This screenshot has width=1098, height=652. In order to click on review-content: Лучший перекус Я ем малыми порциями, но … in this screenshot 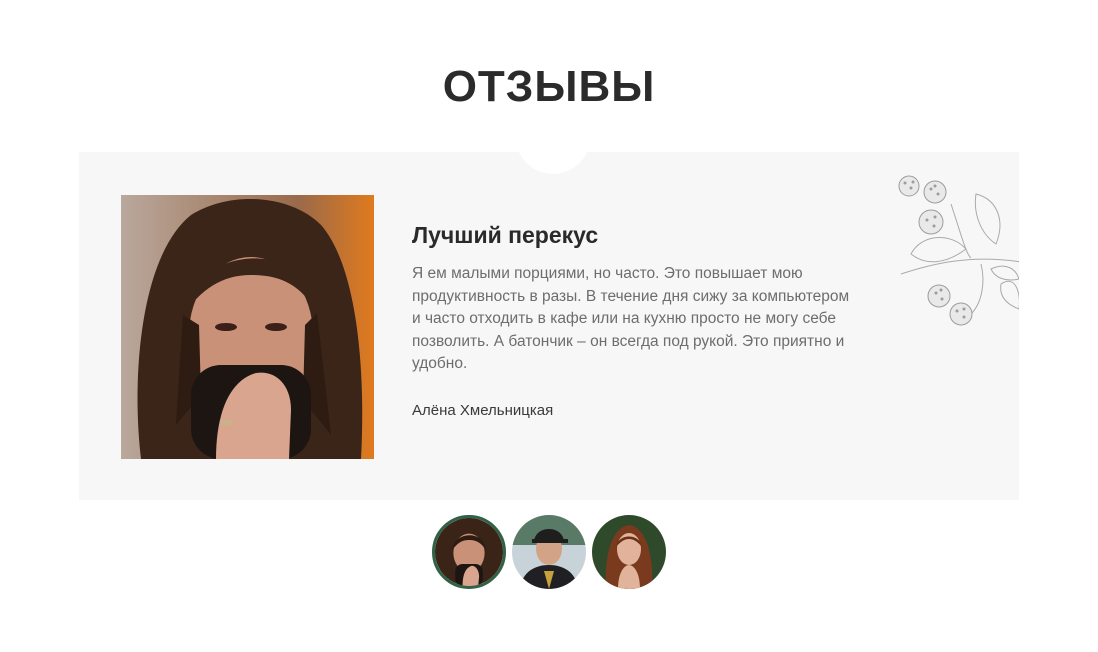, I will do `click(634, 320)`.